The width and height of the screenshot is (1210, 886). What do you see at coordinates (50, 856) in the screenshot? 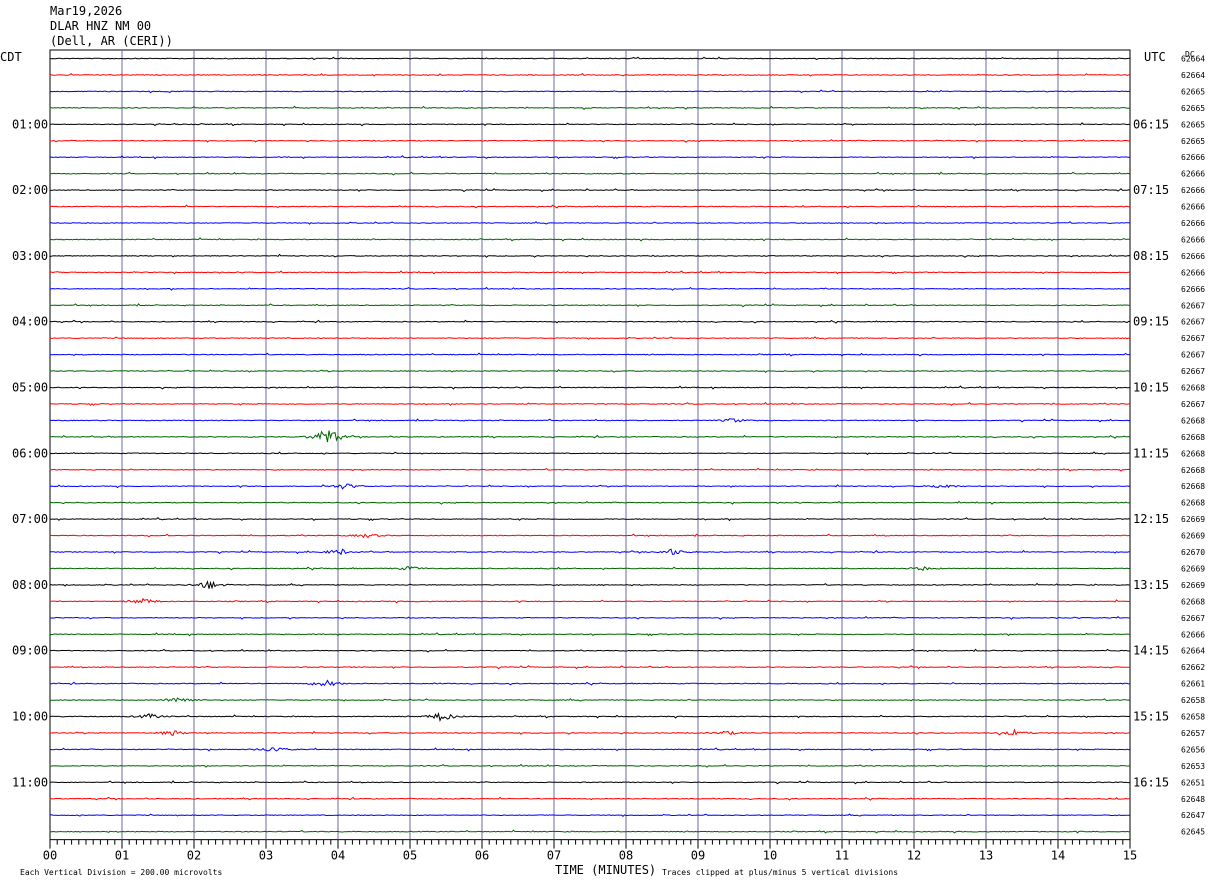
I see `x-tick-label: 00` at bounding box center [50, 856].